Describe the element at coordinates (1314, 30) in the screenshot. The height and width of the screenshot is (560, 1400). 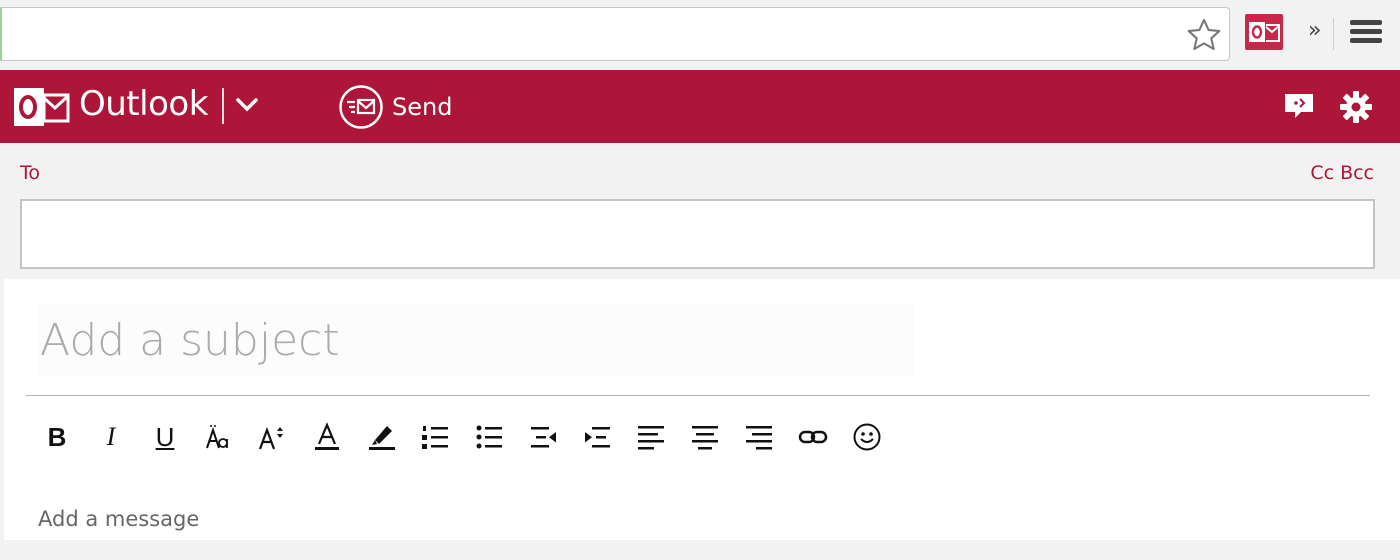
I see `more-extensions-chevron: »` at that location.